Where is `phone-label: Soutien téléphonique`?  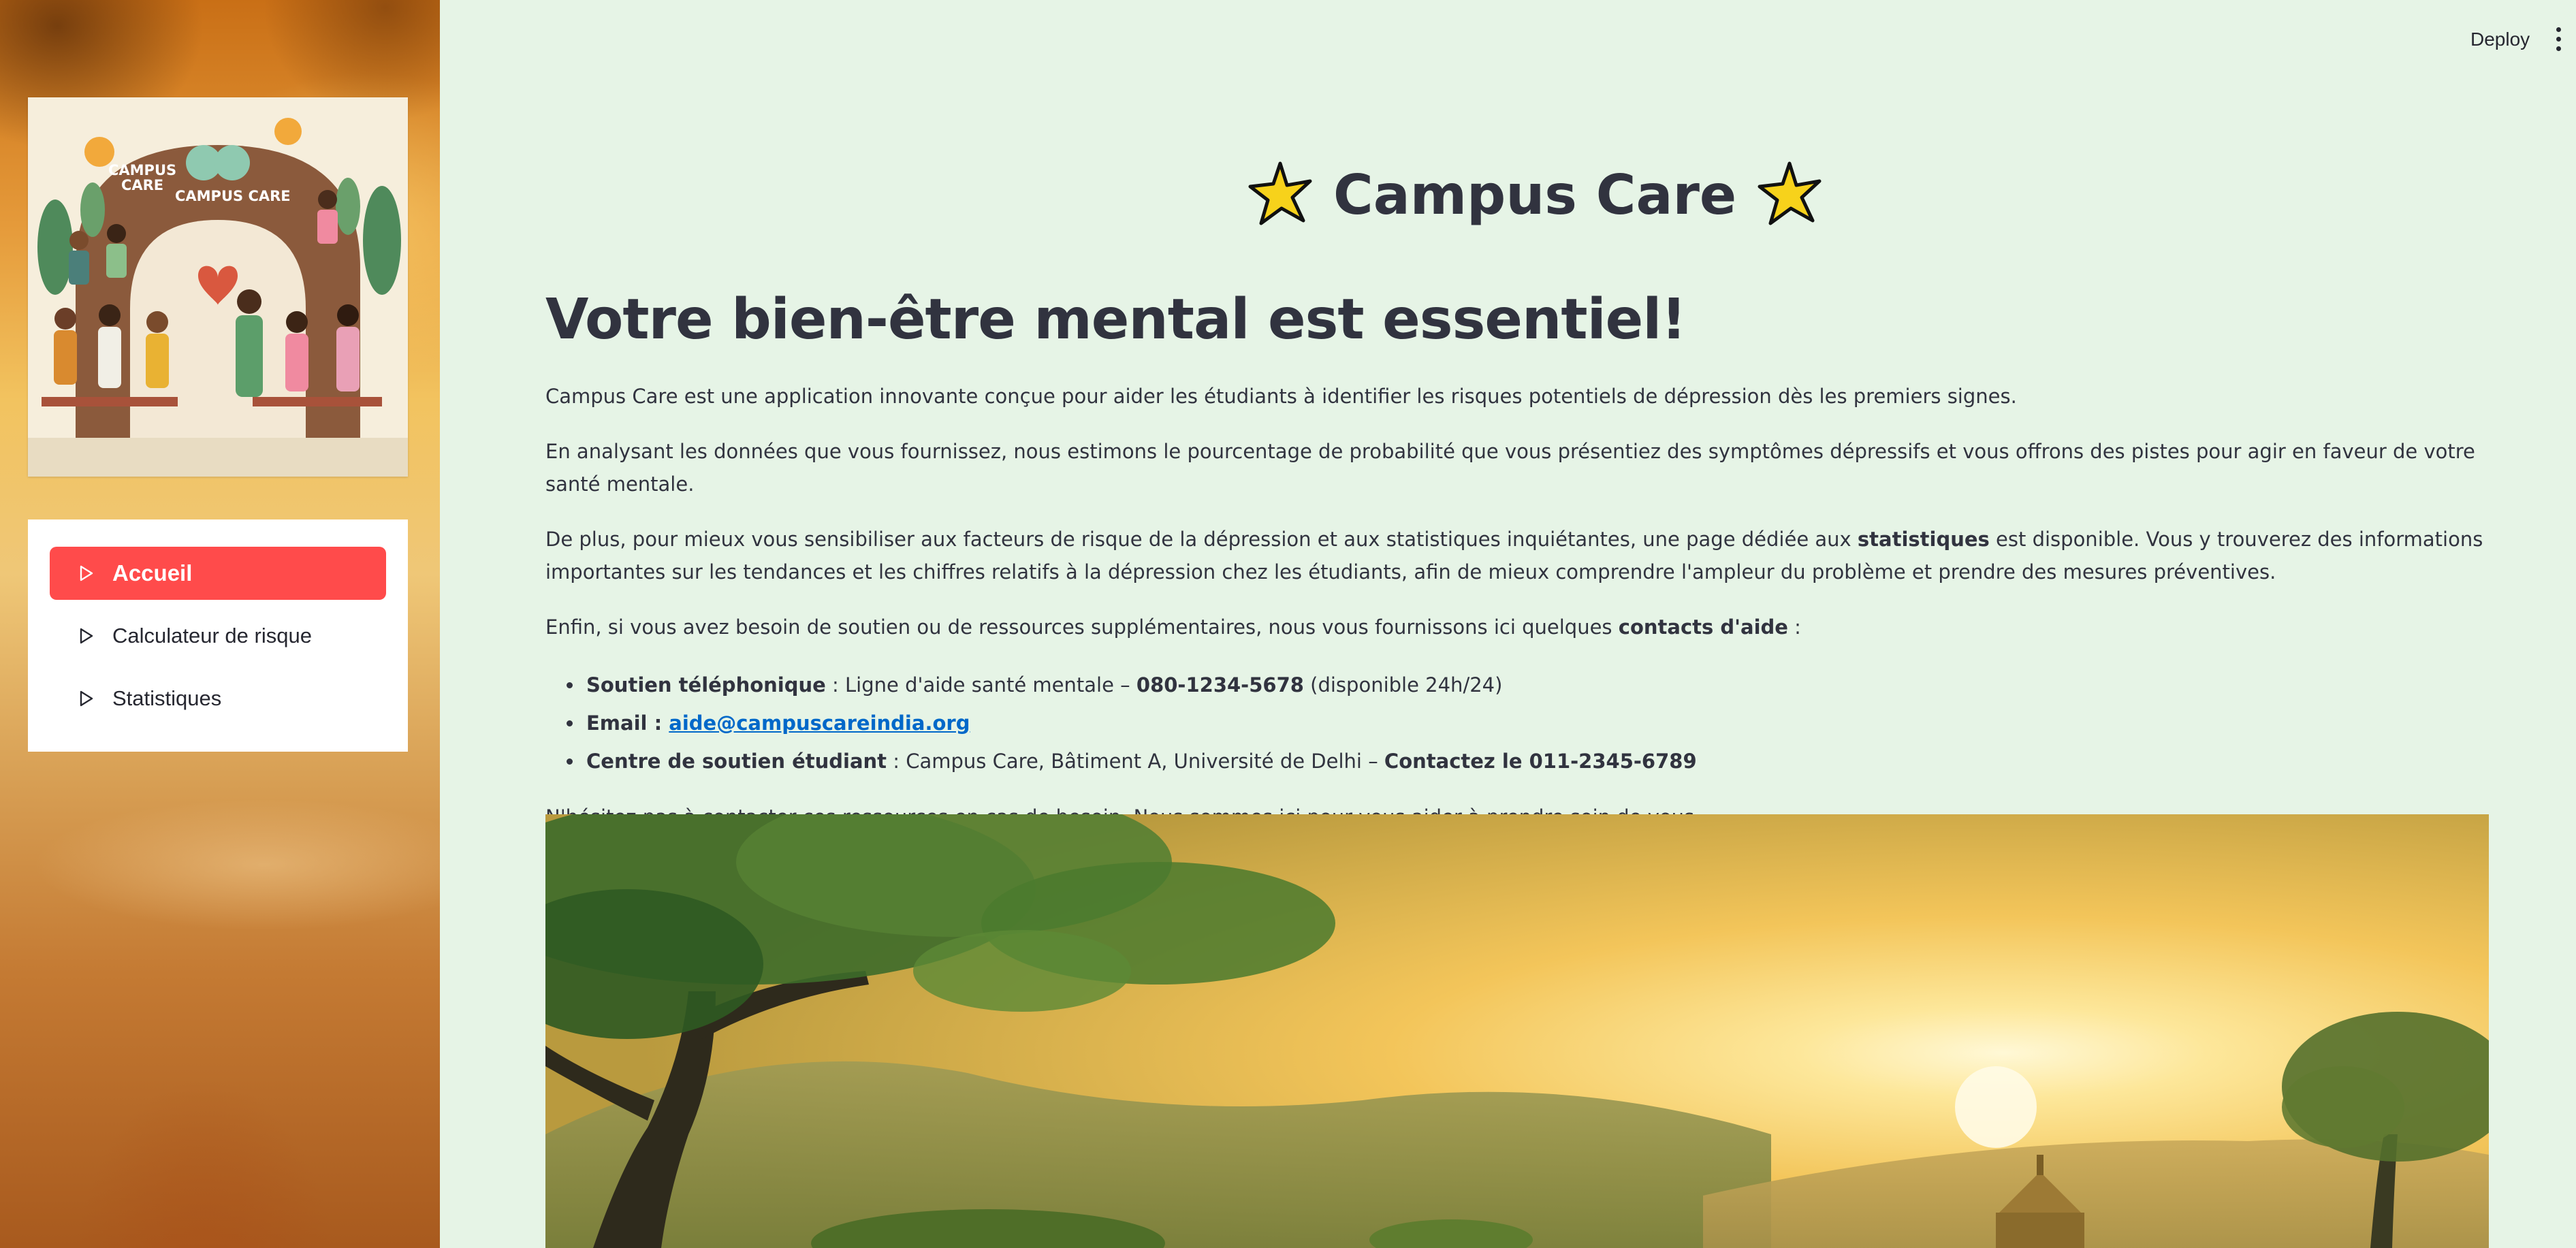 phone-label: Soutien téléphonique is located at coordinates (706, 685).